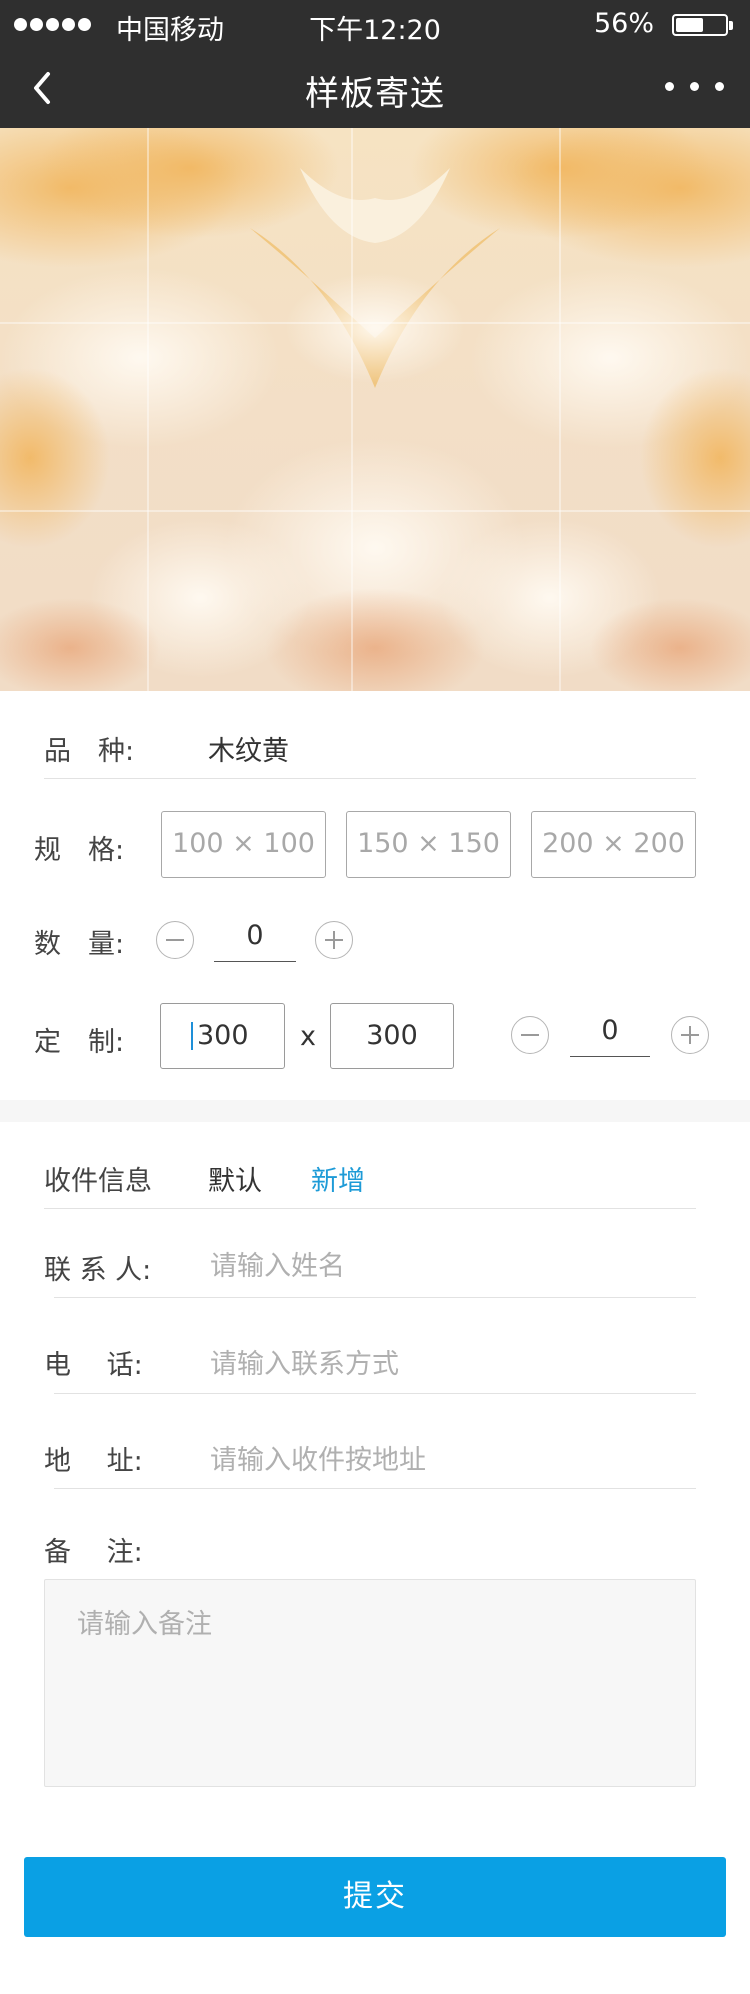 This screenshot has height=1994, width=750. Describe the element at coordinates (610, 1034) in the screenshot. I see `custom-quantity-value: 0` at that location.